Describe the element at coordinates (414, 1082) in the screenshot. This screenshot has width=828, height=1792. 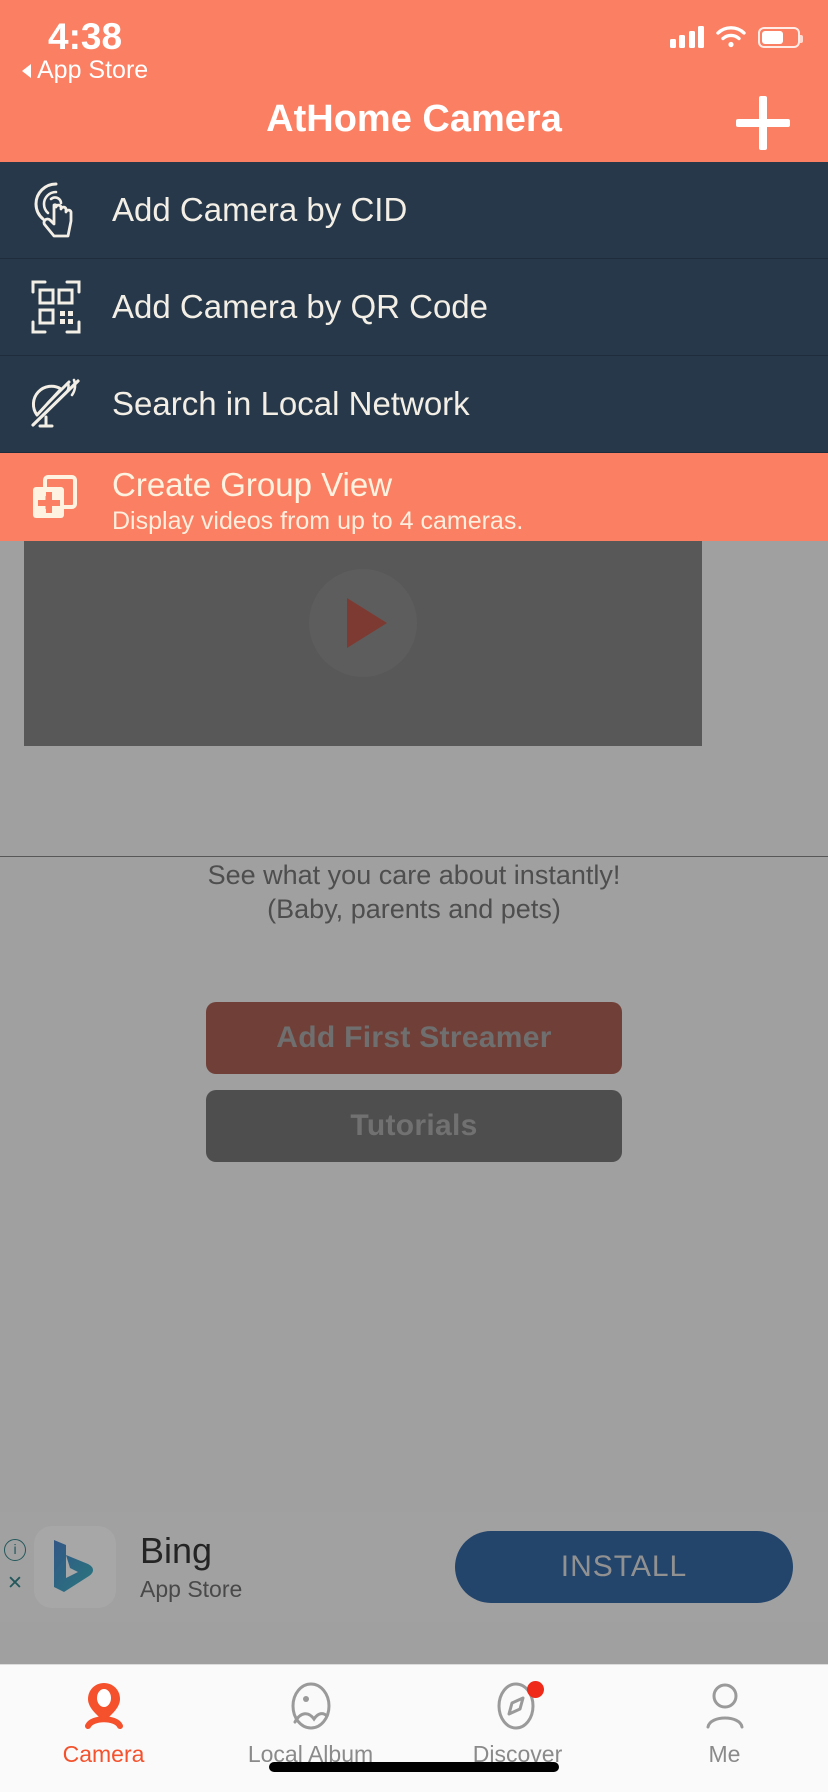
I see `cta-button-group: Add First Streamer Tutorials` at that location.